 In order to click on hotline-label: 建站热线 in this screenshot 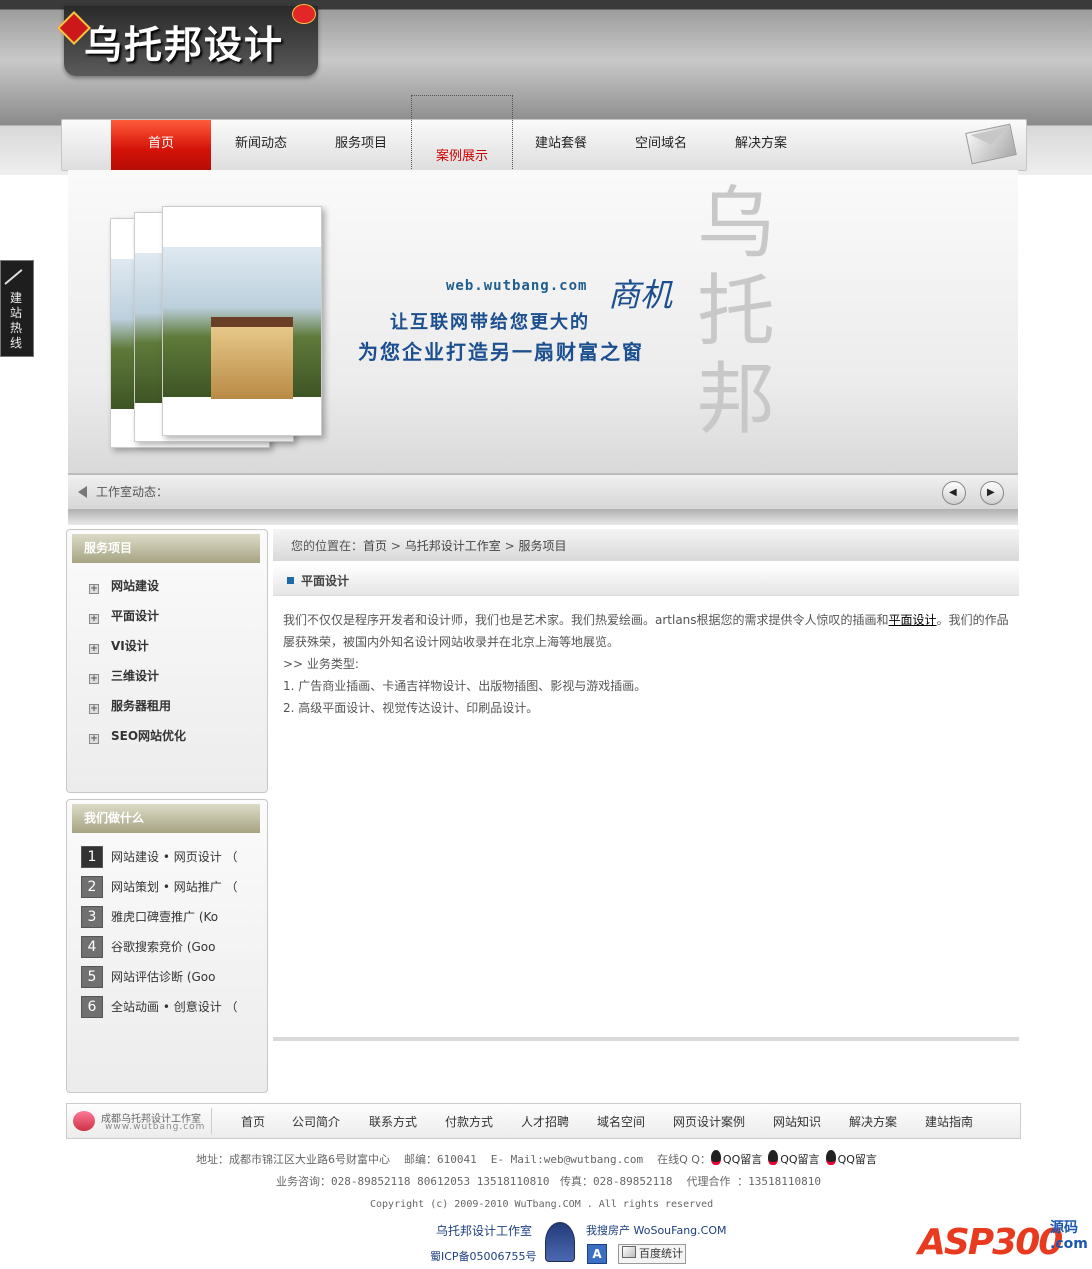, I will do `click(16, 320)`.